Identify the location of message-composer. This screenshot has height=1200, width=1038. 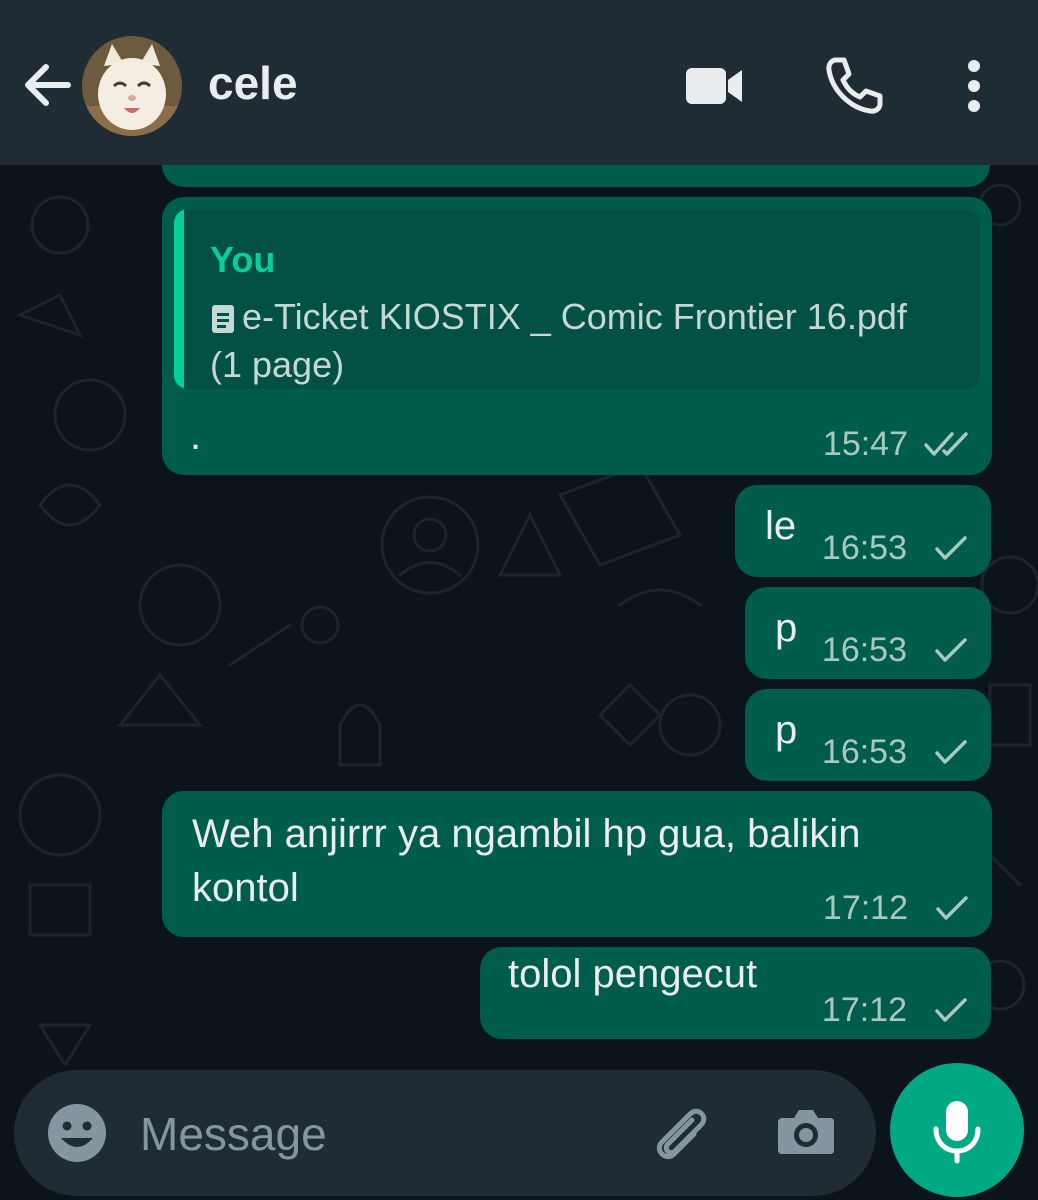
(445, 1133).